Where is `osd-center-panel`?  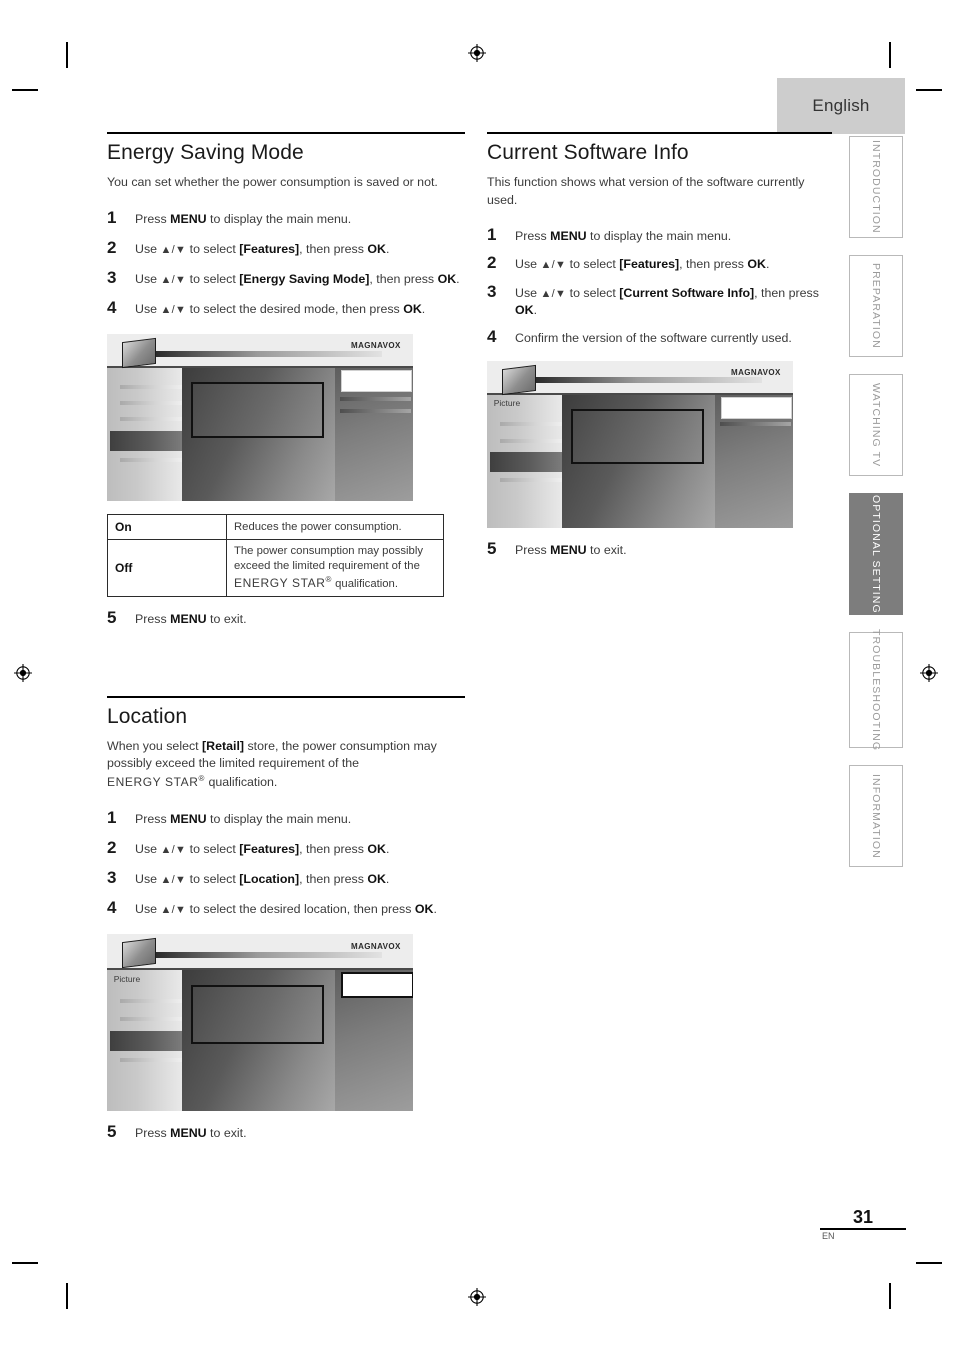 osd-center-panel is located at coordinates (638, 460).